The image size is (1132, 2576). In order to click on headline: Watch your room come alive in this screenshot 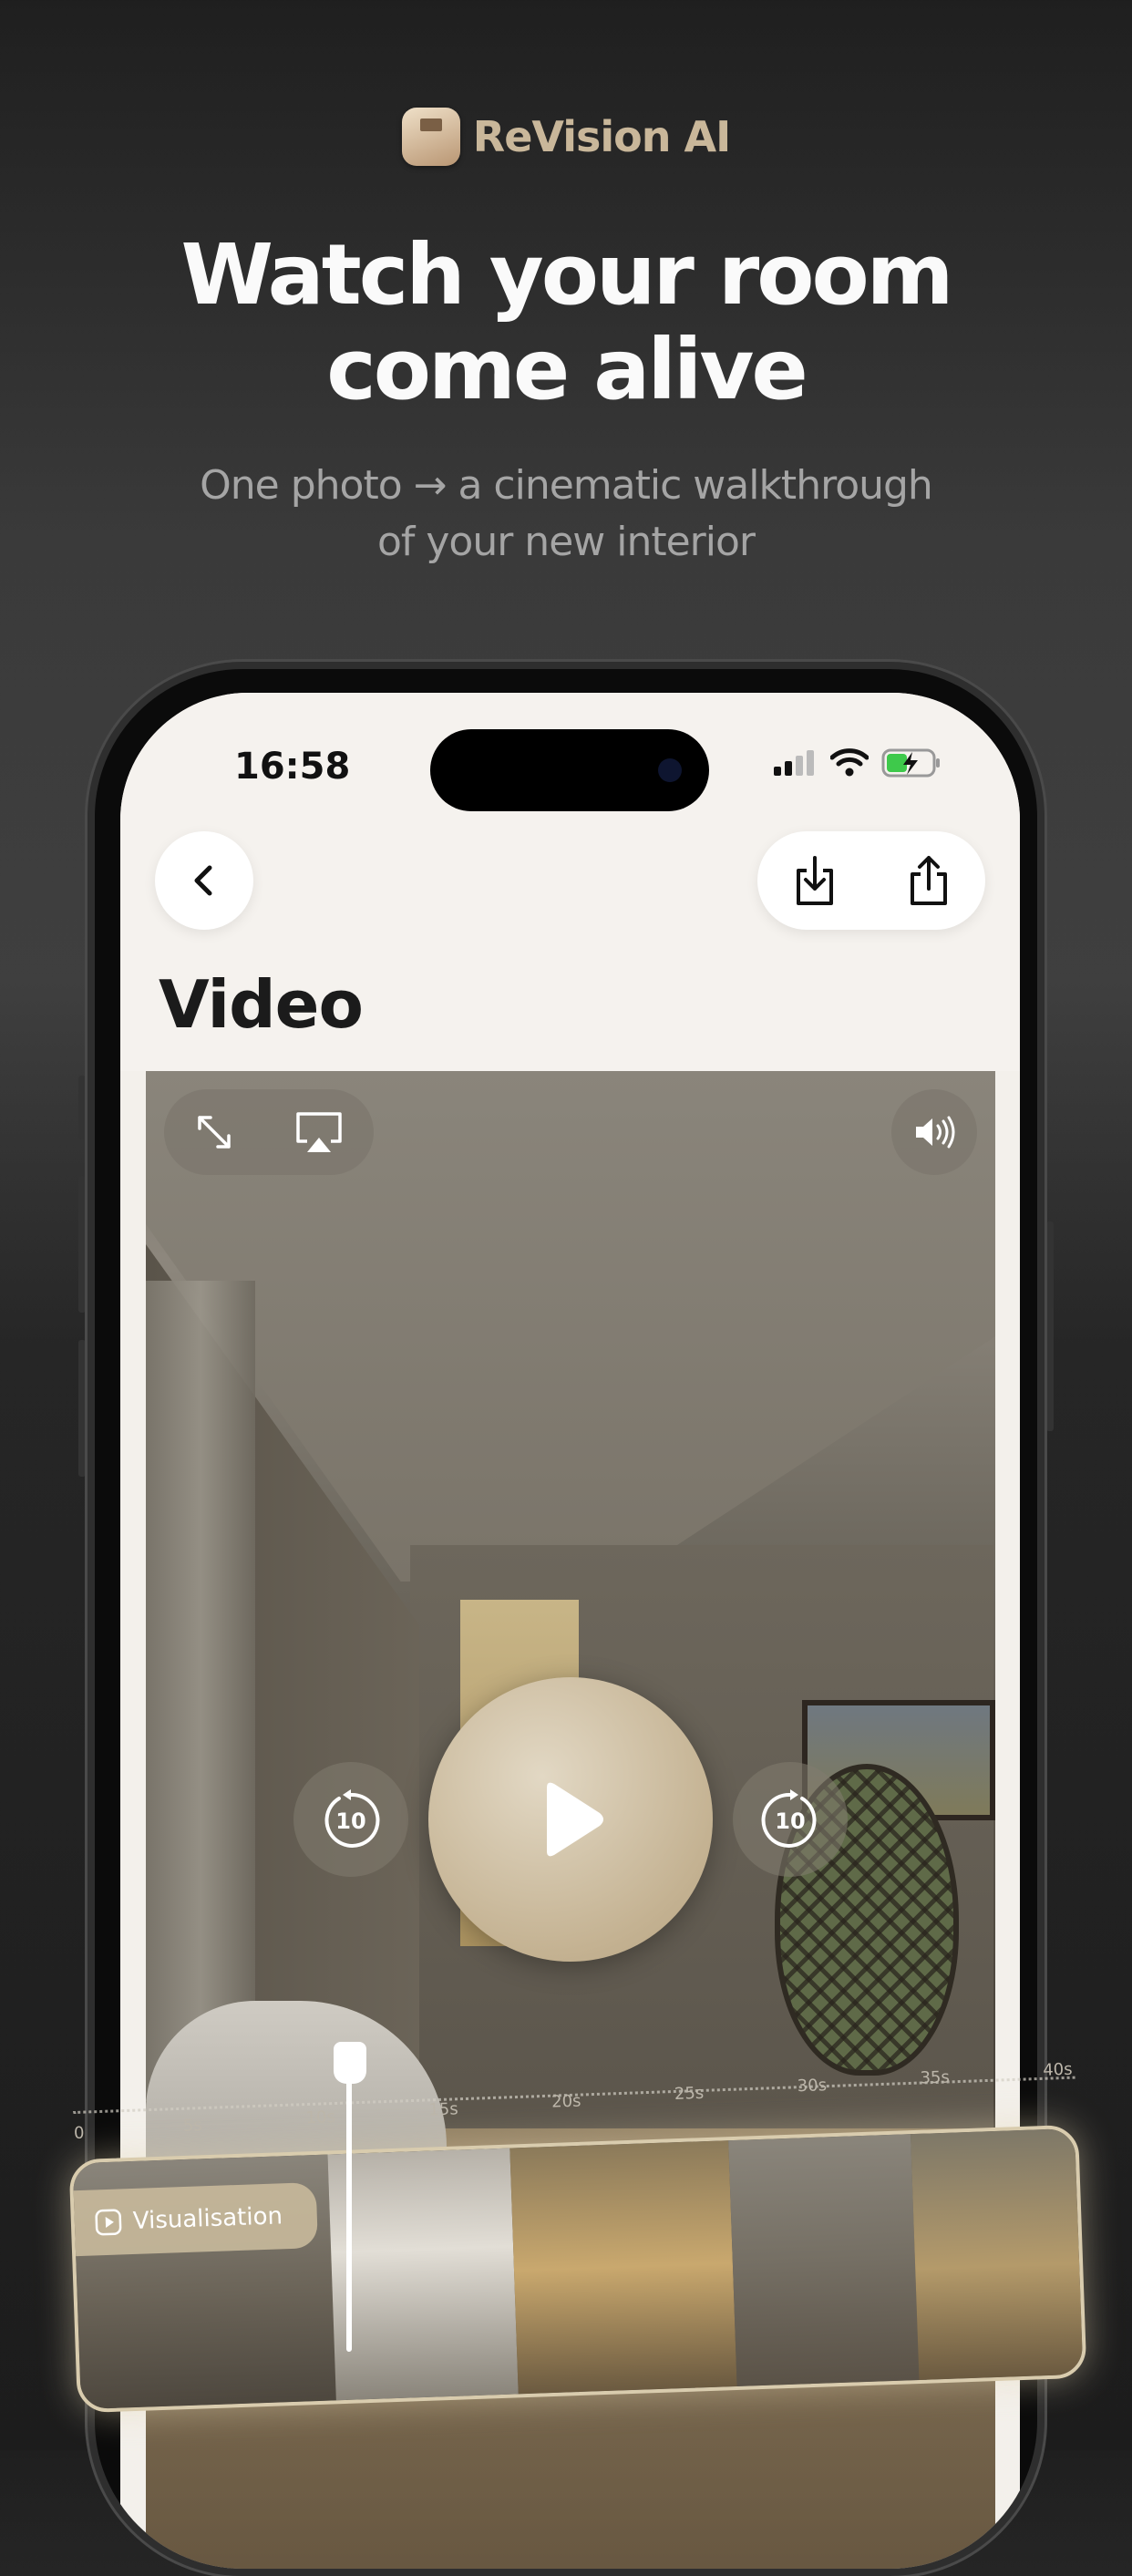, I will do `click(566, 322)`.